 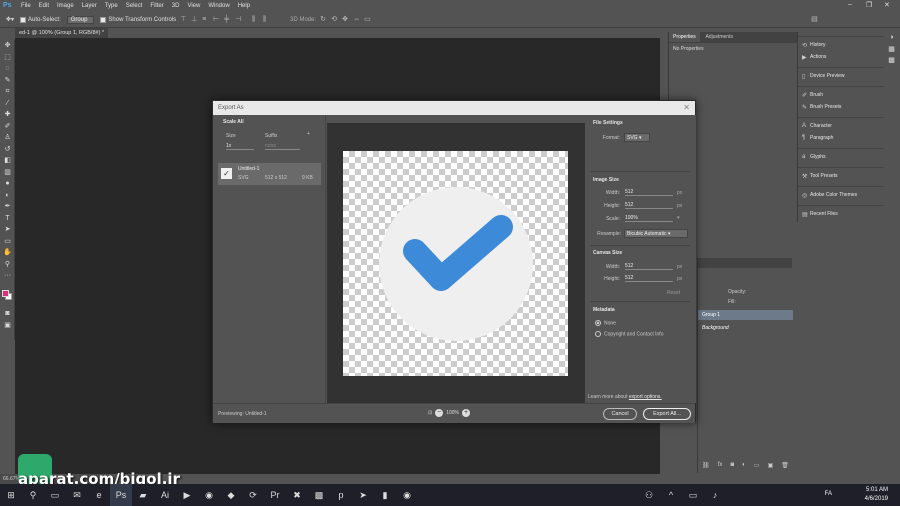 I want to click on align-middle-icon: ⊥, so click(x=194, y=19).